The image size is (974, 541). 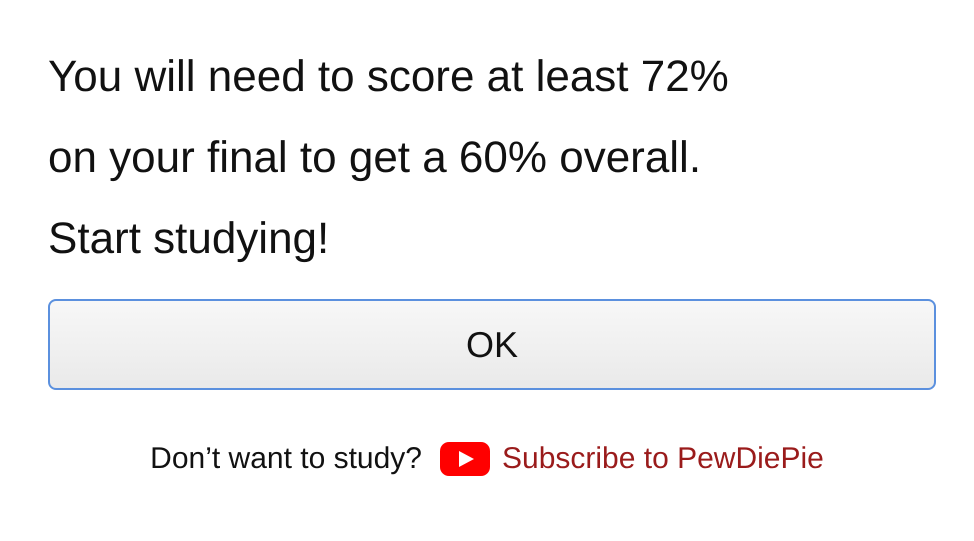 What do you see at coordinates (286, 459) in the screenshot?
I see `footer-prompt: Don’t want to study?` at bounding box center [286, 459].